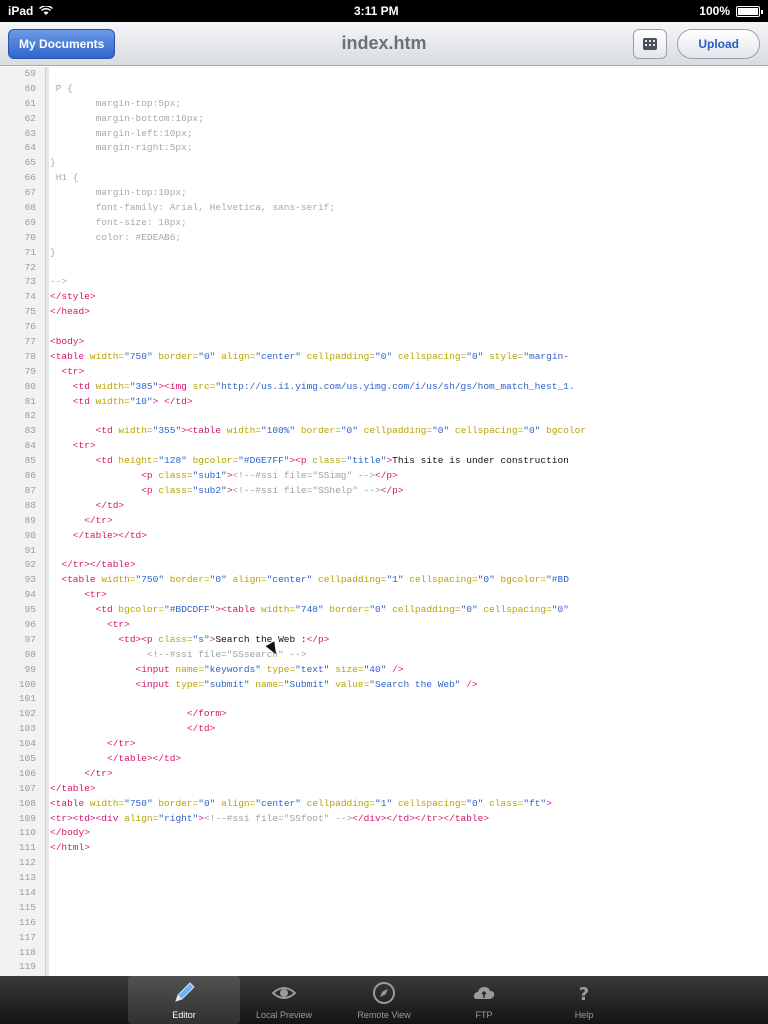 This screenshot has width=768, height=1024. Describe the element at coordinates (384, 729) in the screenshot. I see `code-line: 103 </td>` at that location.